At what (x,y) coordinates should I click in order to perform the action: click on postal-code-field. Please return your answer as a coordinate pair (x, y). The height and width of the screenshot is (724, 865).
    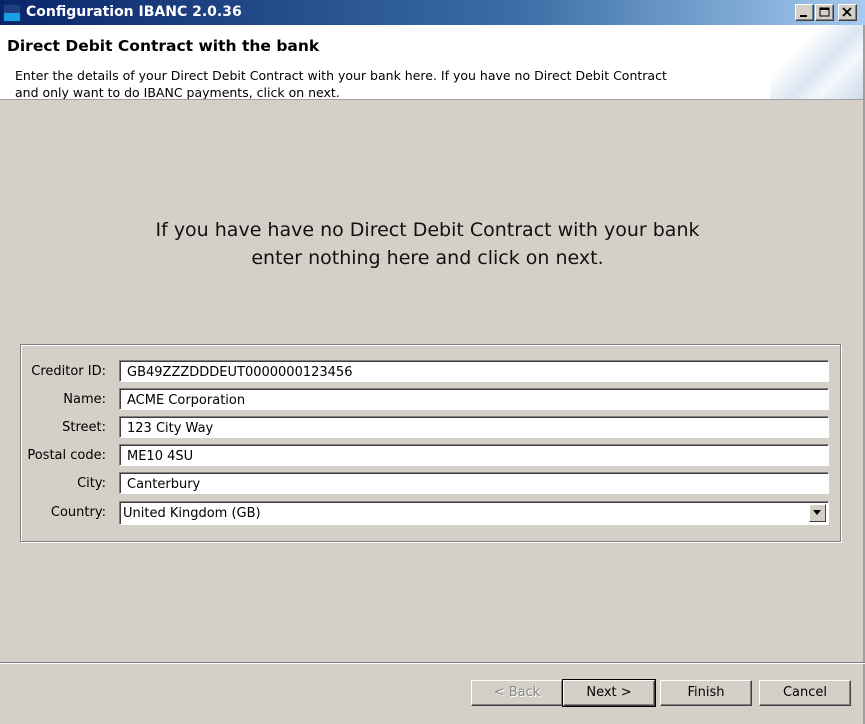
    Looking at the image, I should click on (474, 455).